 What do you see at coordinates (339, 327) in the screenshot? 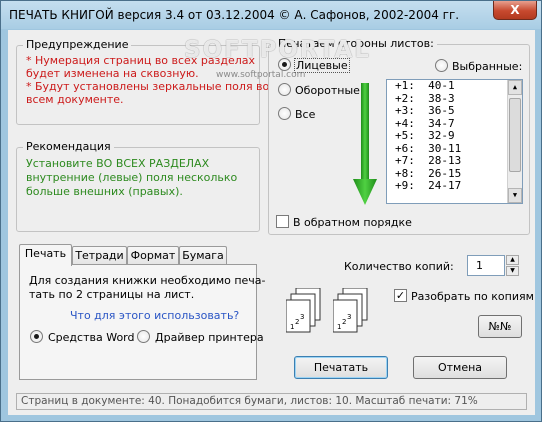
I see `stack-b-page-1: 1` at bounding box center [339, 327].